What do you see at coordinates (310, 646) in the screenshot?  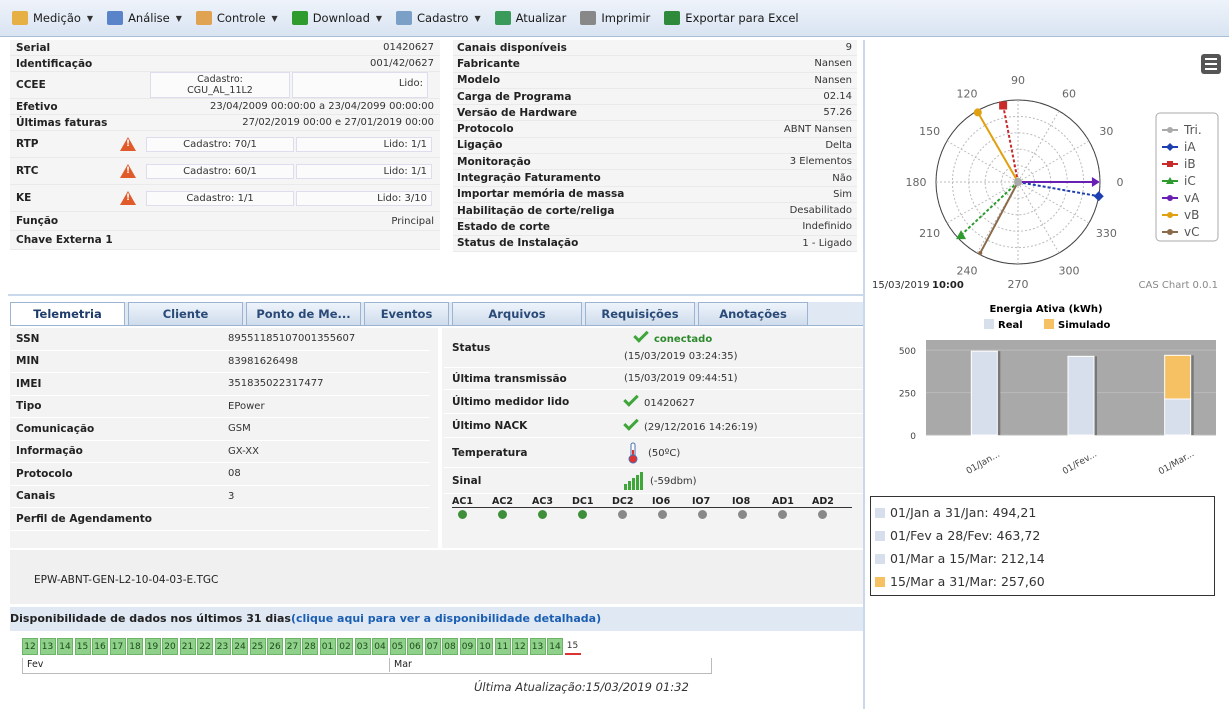 I see `day-cell: 28` at bounding box center [310, 646].